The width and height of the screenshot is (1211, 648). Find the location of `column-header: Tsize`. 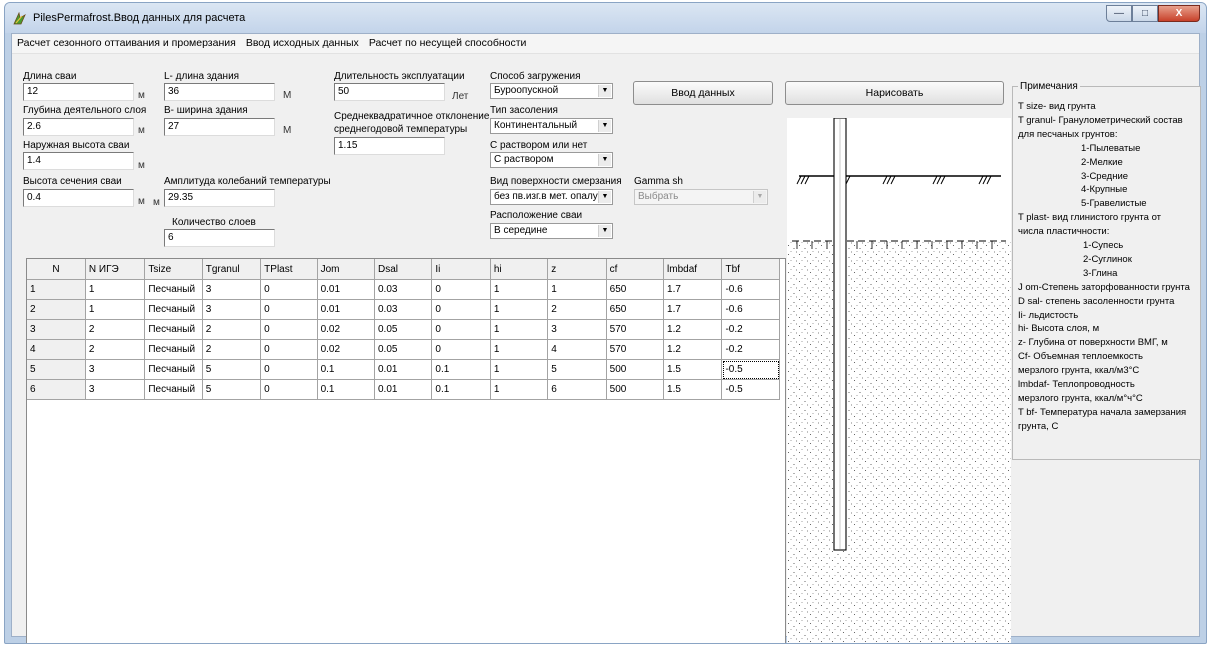

column-header: Tsize is located at coordinates (173, 269).